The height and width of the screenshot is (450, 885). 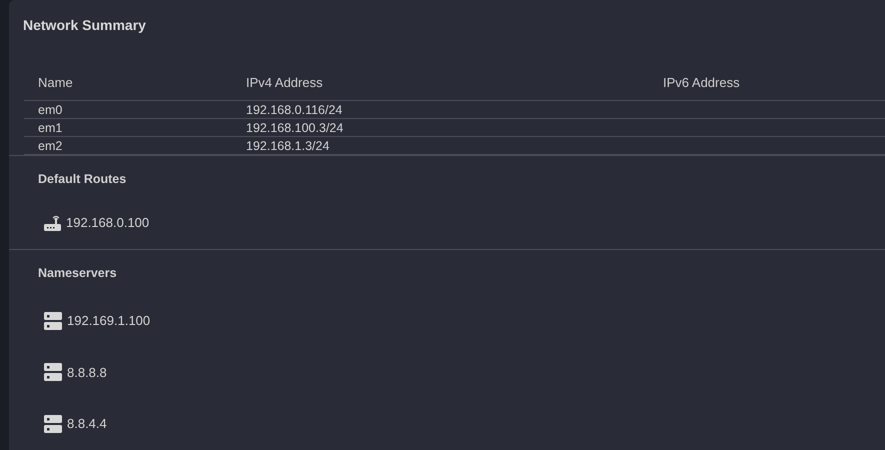 I want to click on table-cell-text: 192.168.1.3/24, so click(x=288, y=146).